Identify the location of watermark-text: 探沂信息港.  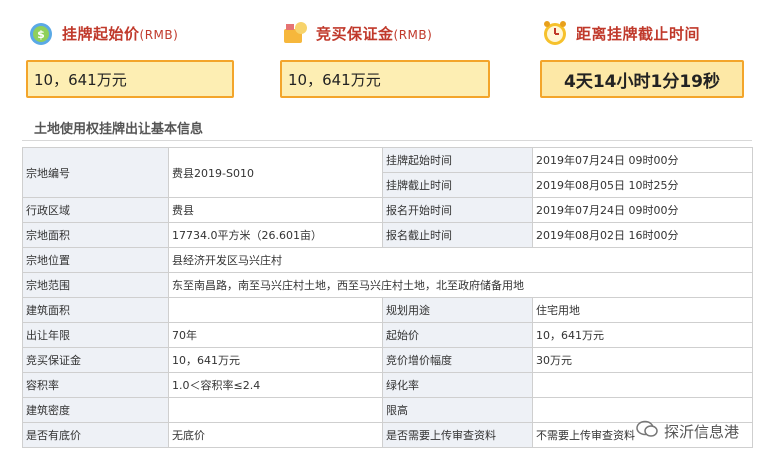
(701, 431).